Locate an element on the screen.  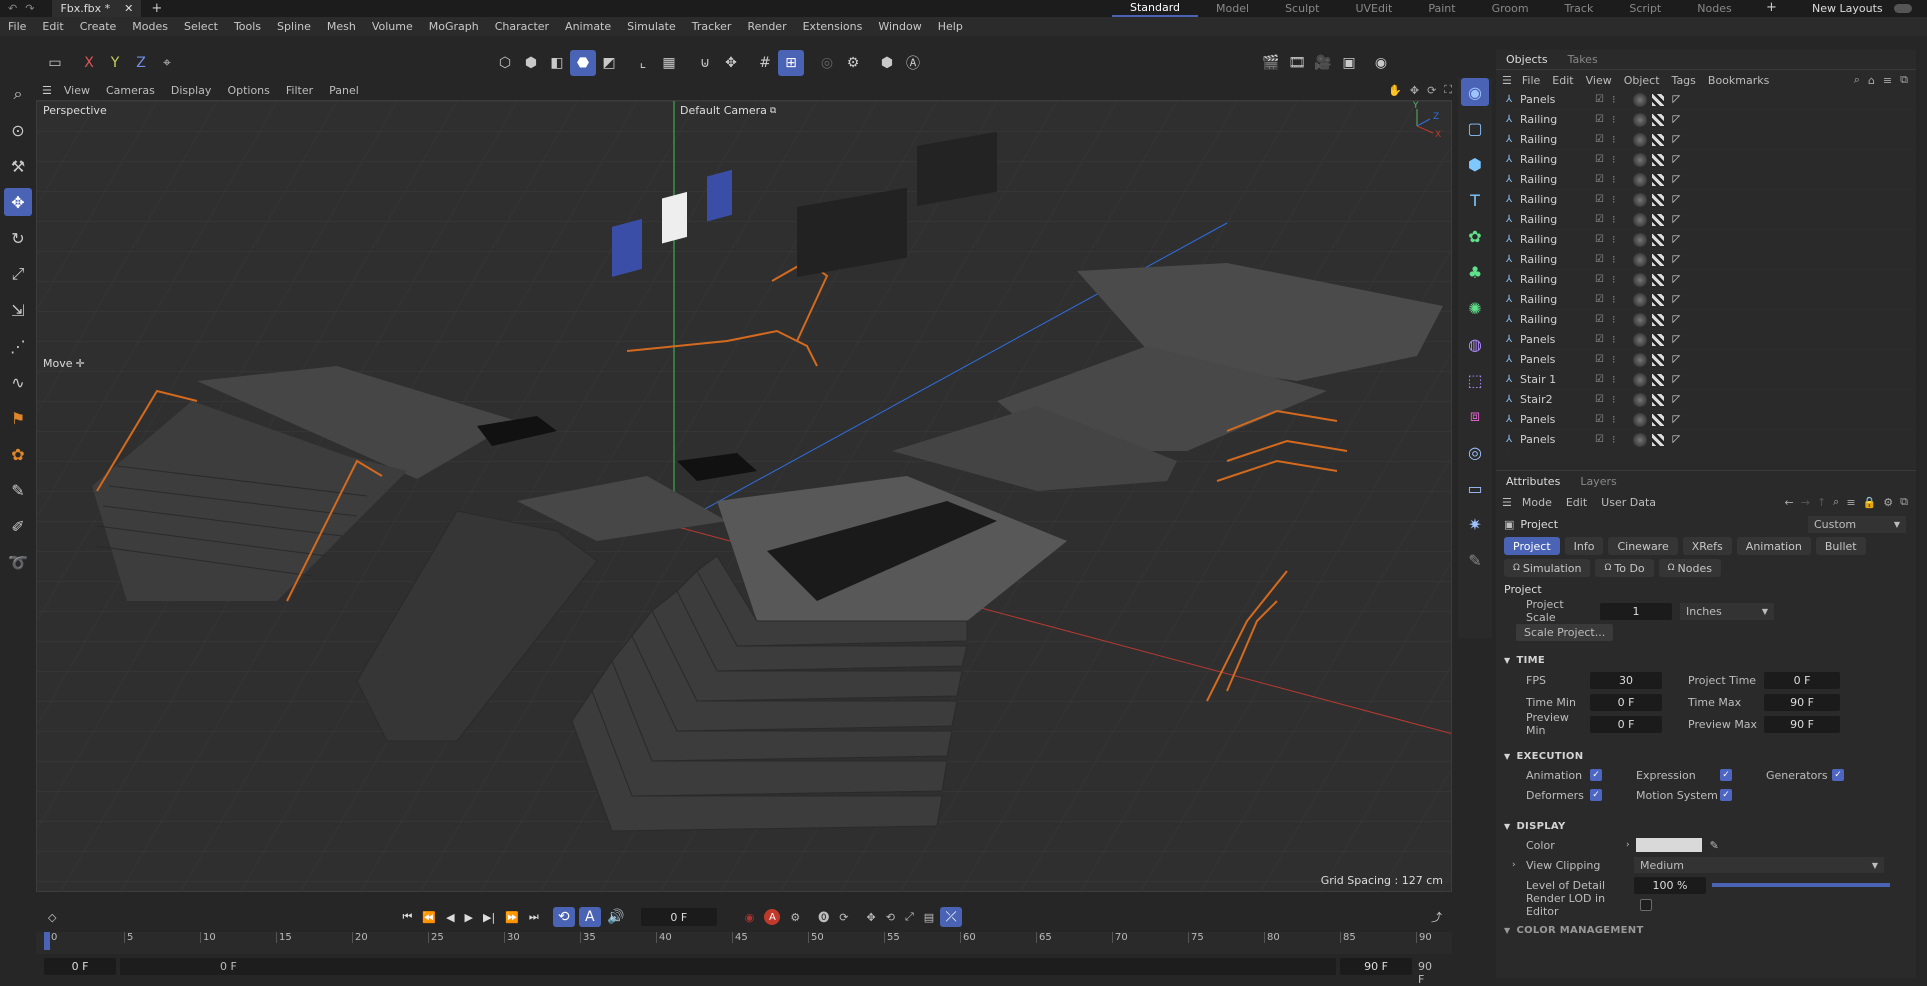
axis-mode-icon: ⌞ is located at coordinates (643, 63).